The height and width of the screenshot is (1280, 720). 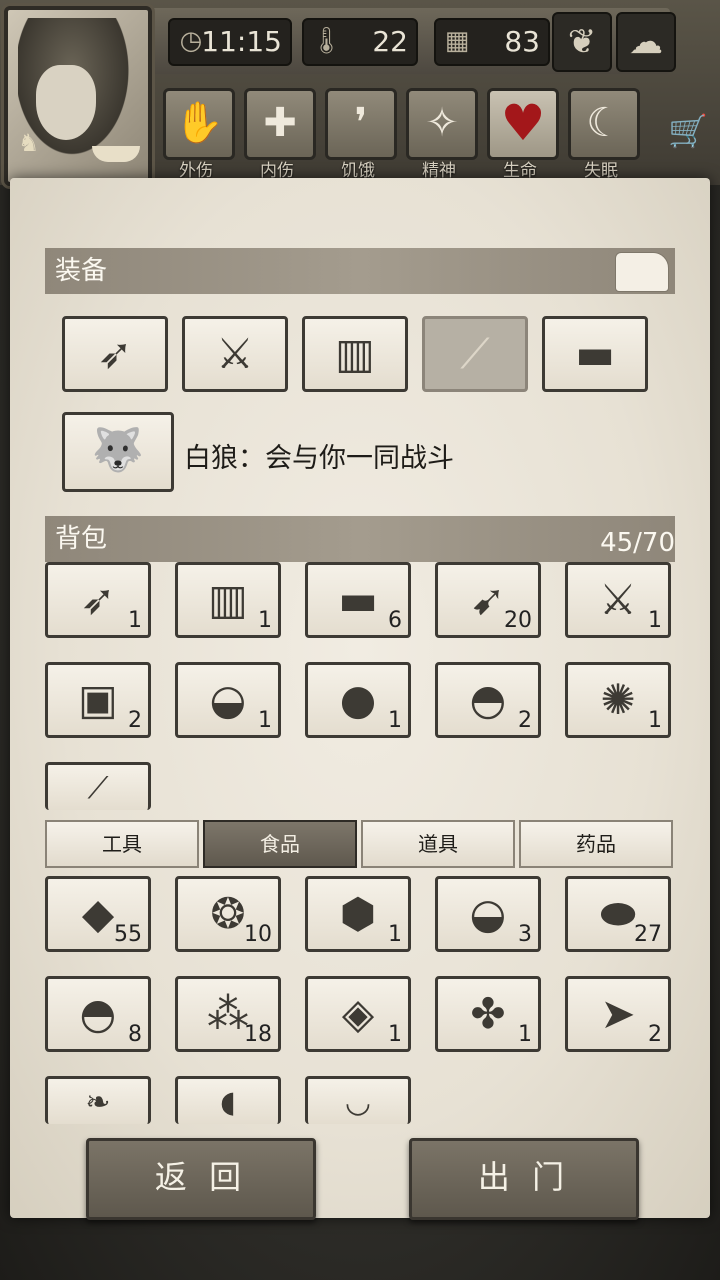 I want to click on backpack-capacity: 45/70, so click(x=637, y=543).